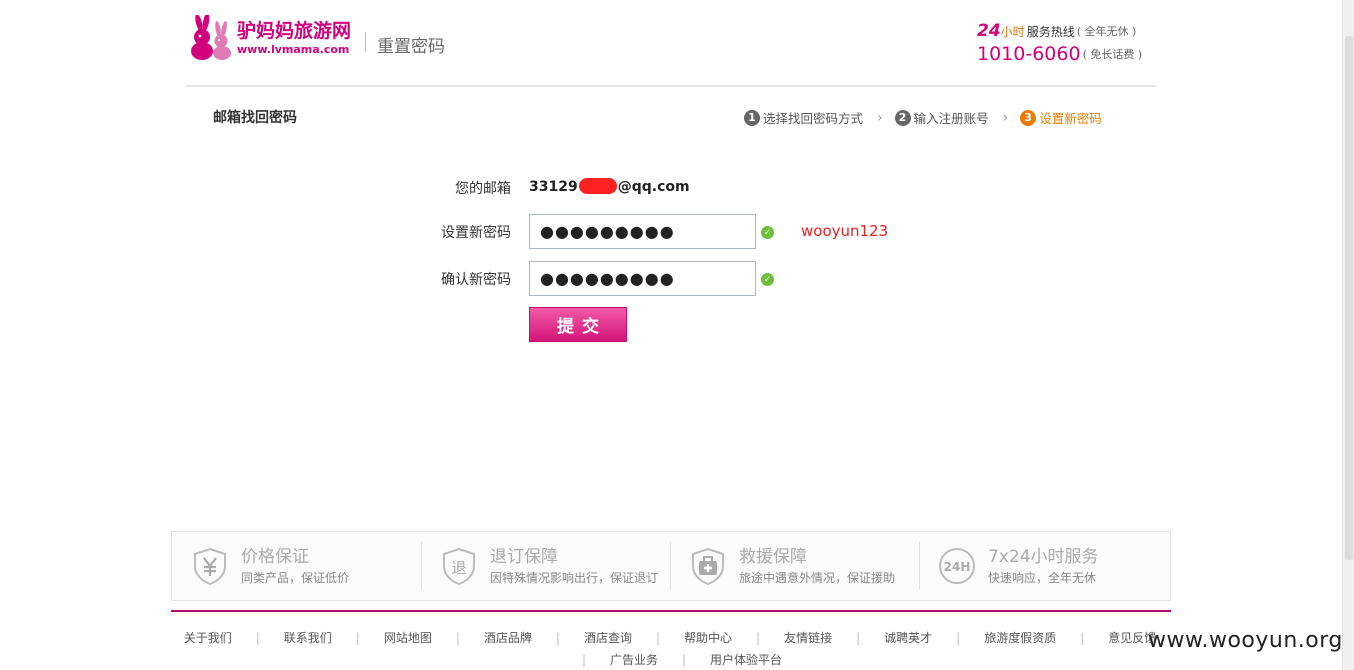 The width and height of the screenshot is (1354, 670). What do you see at coordinates (411, 47) in the screenshot?
I see `page-title: 重置密码` at bounding box center [411, 47].